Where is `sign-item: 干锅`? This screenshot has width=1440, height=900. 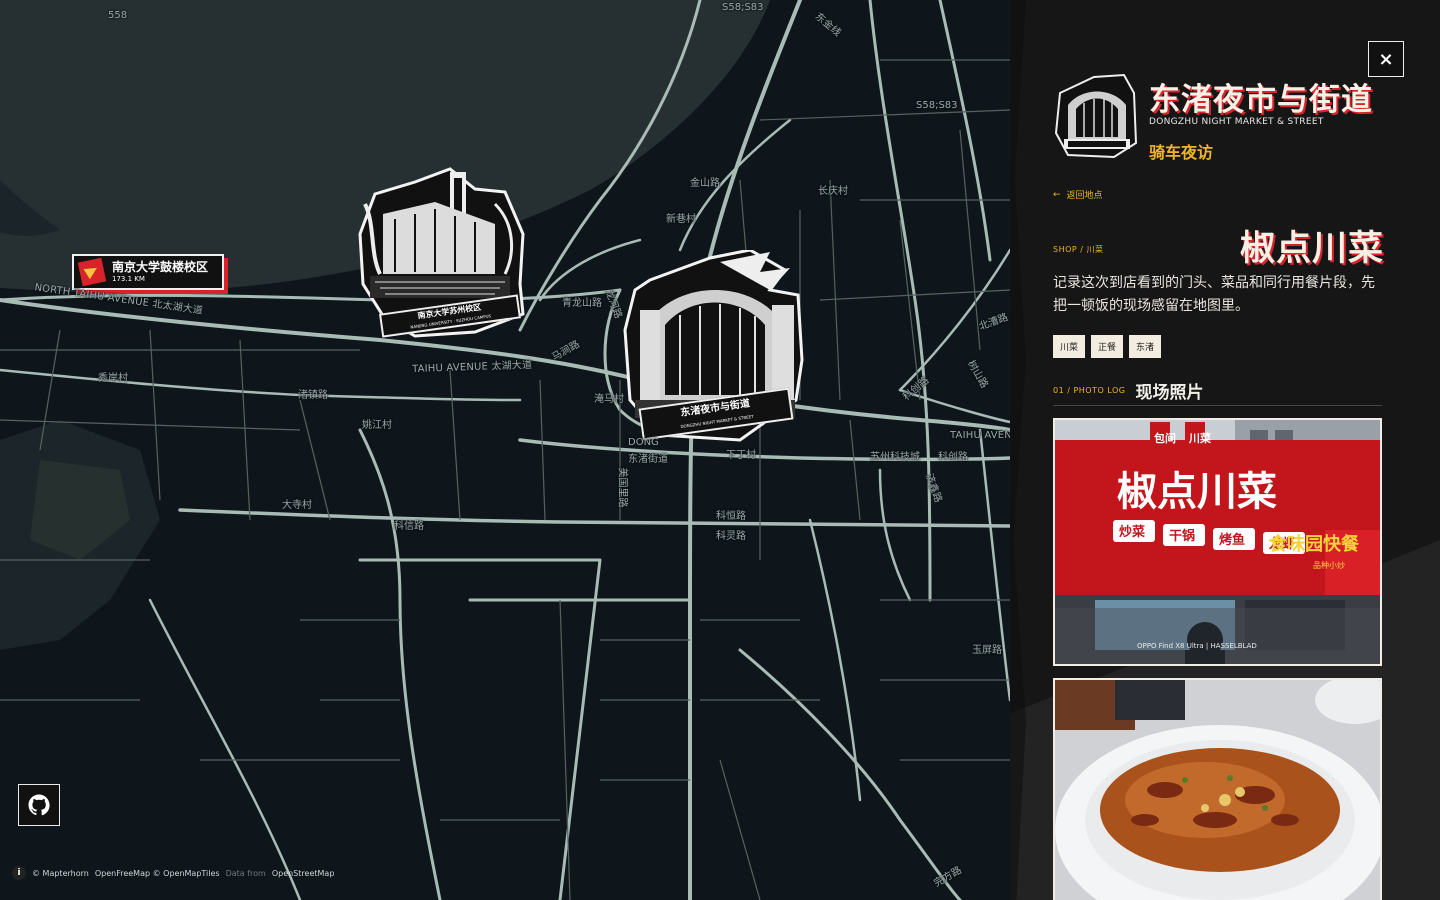 sign-item: 干锅 is located at coordinates (1182, 536).